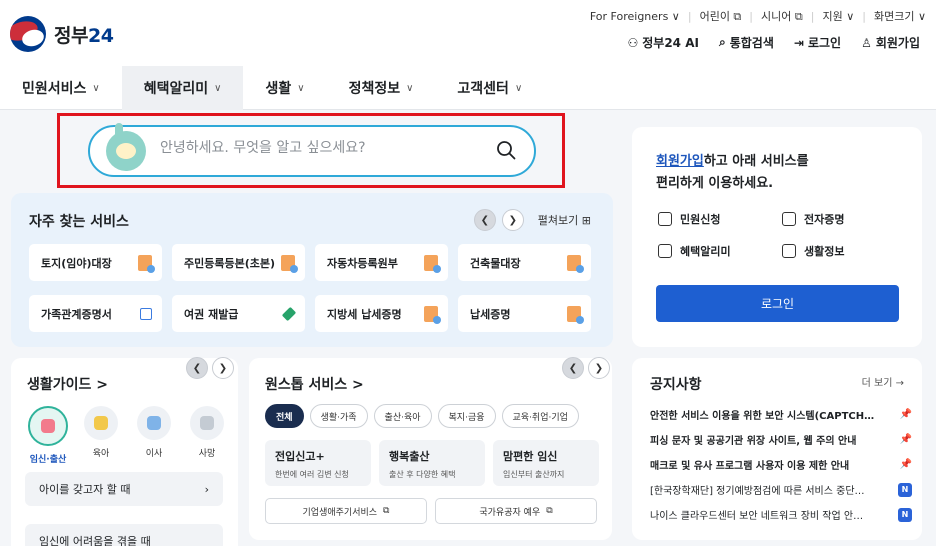 The width and height of the screenshot is (936, 546). I want to click on login-services: 민원신청 전자증명 혜택알리미 생활정보, so click(780, 235).